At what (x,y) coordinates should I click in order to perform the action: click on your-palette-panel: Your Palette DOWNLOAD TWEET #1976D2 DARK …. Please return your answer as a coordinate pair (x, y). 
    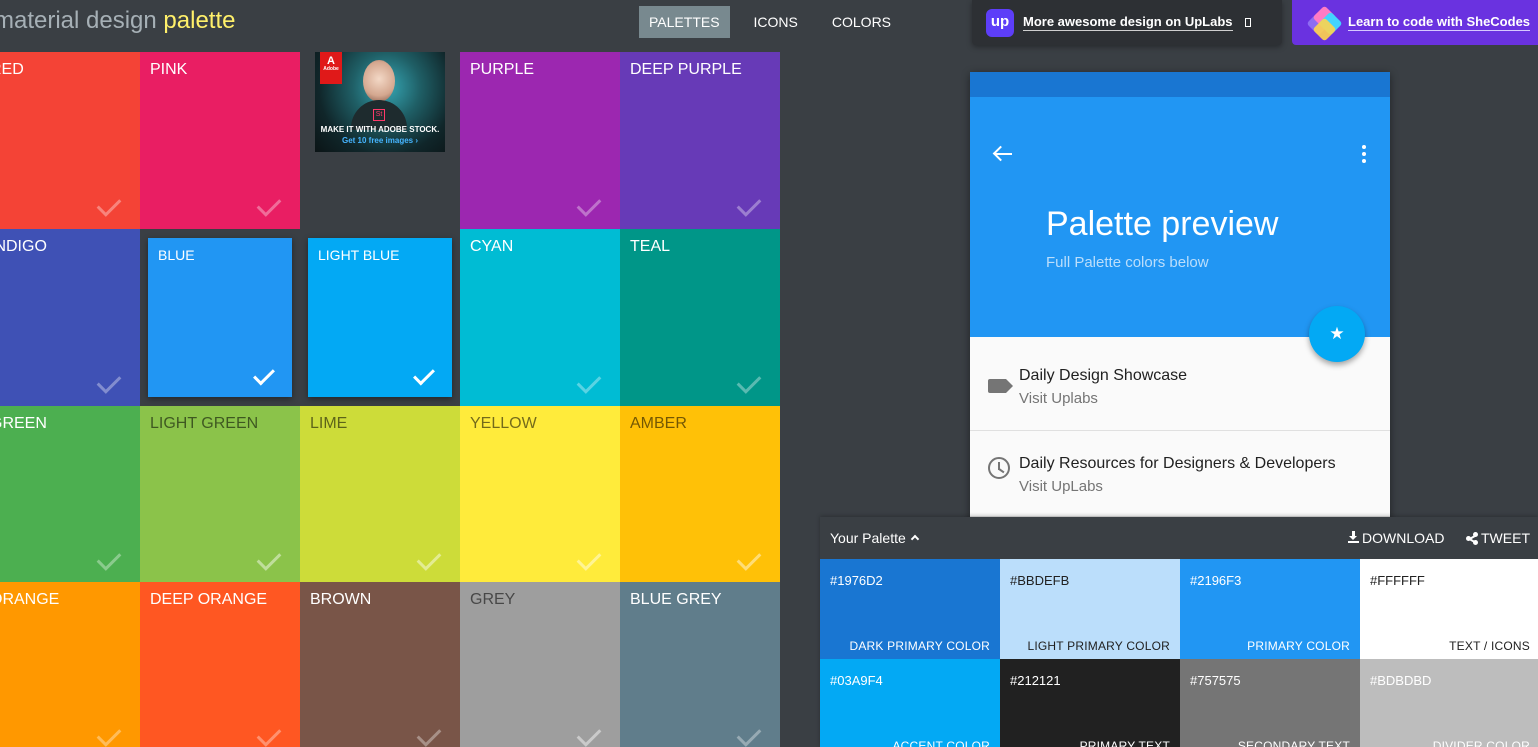
    Looking at the image, I should click on (1179, 632).